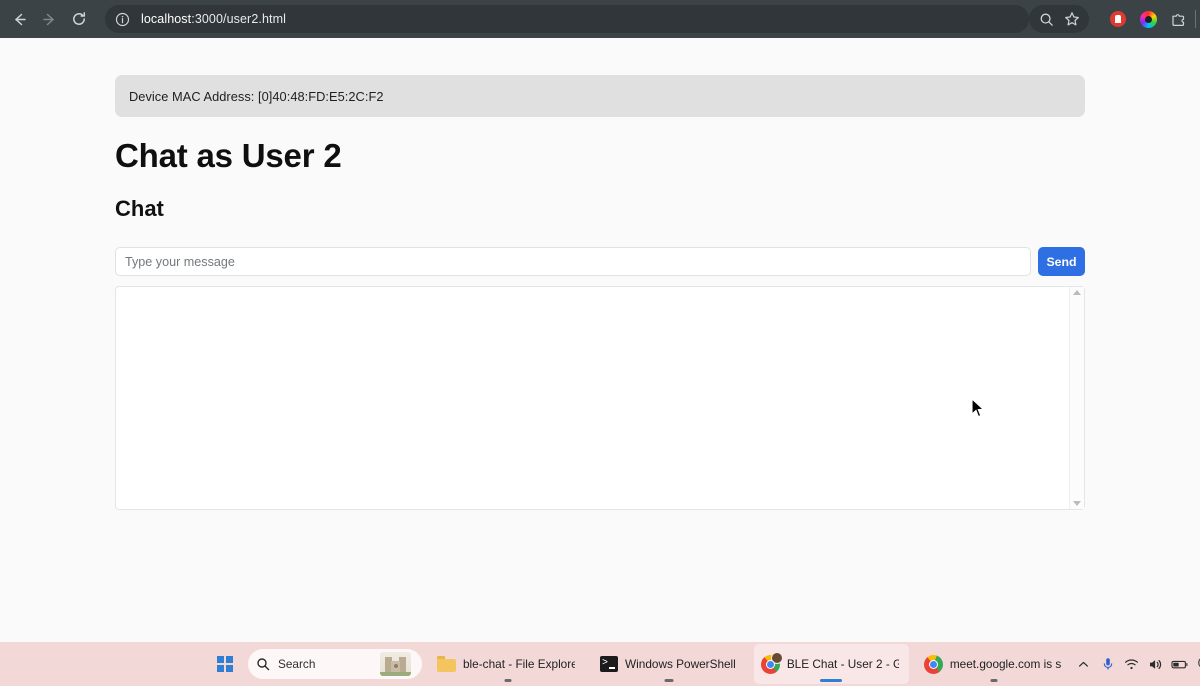 The height and width of the screenshot is (686, 1200). Describe the element at coordinates (1072, 19) in the screenshot. I see `star-icon` at that location.